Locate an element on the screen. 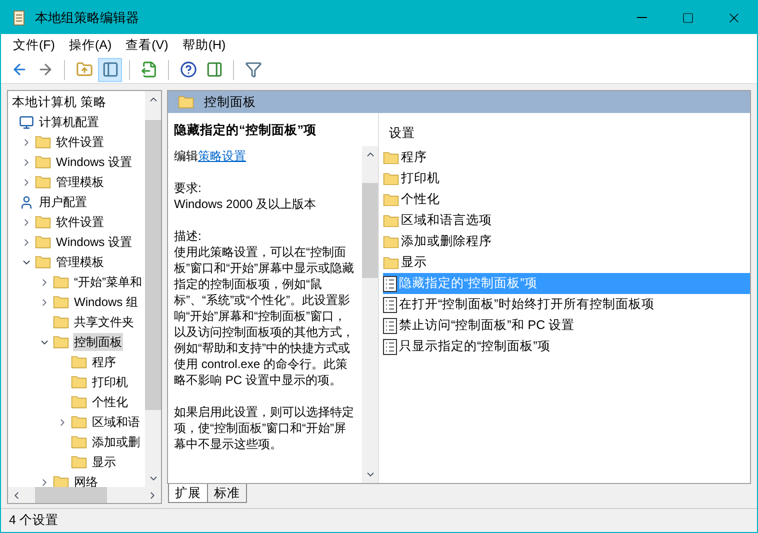 Image resolution: width=758 pixels, height=533 pixels. description-text: 如果启用此设置，则可以选择特定项，使“控制面板”窗口和“开始”屏幕中不显示这些项。 is located at coordinates (264, 428).